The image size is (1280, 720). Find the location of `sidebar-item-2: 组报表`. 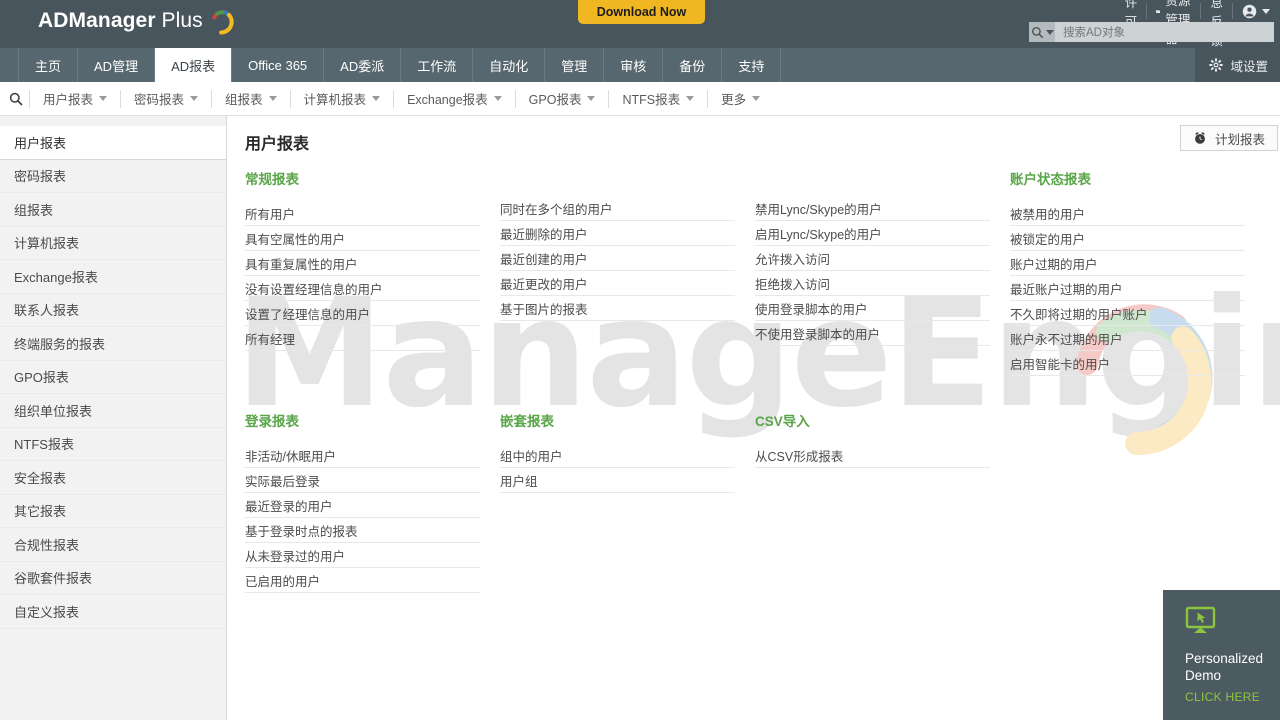

sidebar-item-2: 组报表 is located at coordinates (113, 210).